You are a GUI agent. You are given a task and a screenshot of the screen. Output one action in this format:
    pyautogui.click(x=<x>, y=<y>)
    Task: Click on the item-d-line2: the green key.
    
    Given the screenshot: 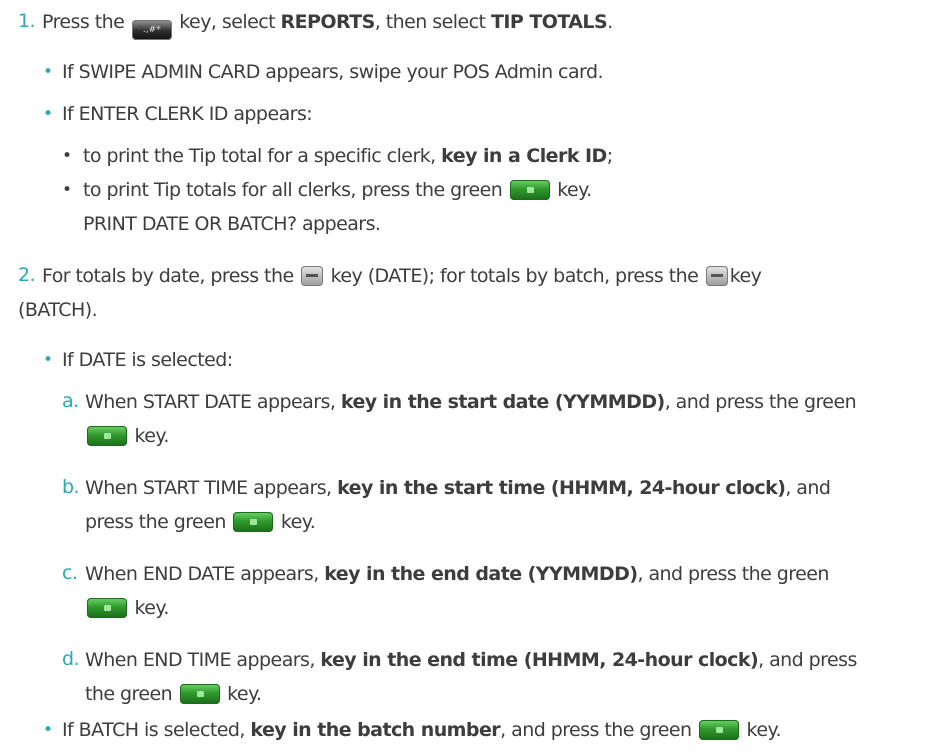 What is the action you would take?
    pyautogui.click(x=173, y=694)
    